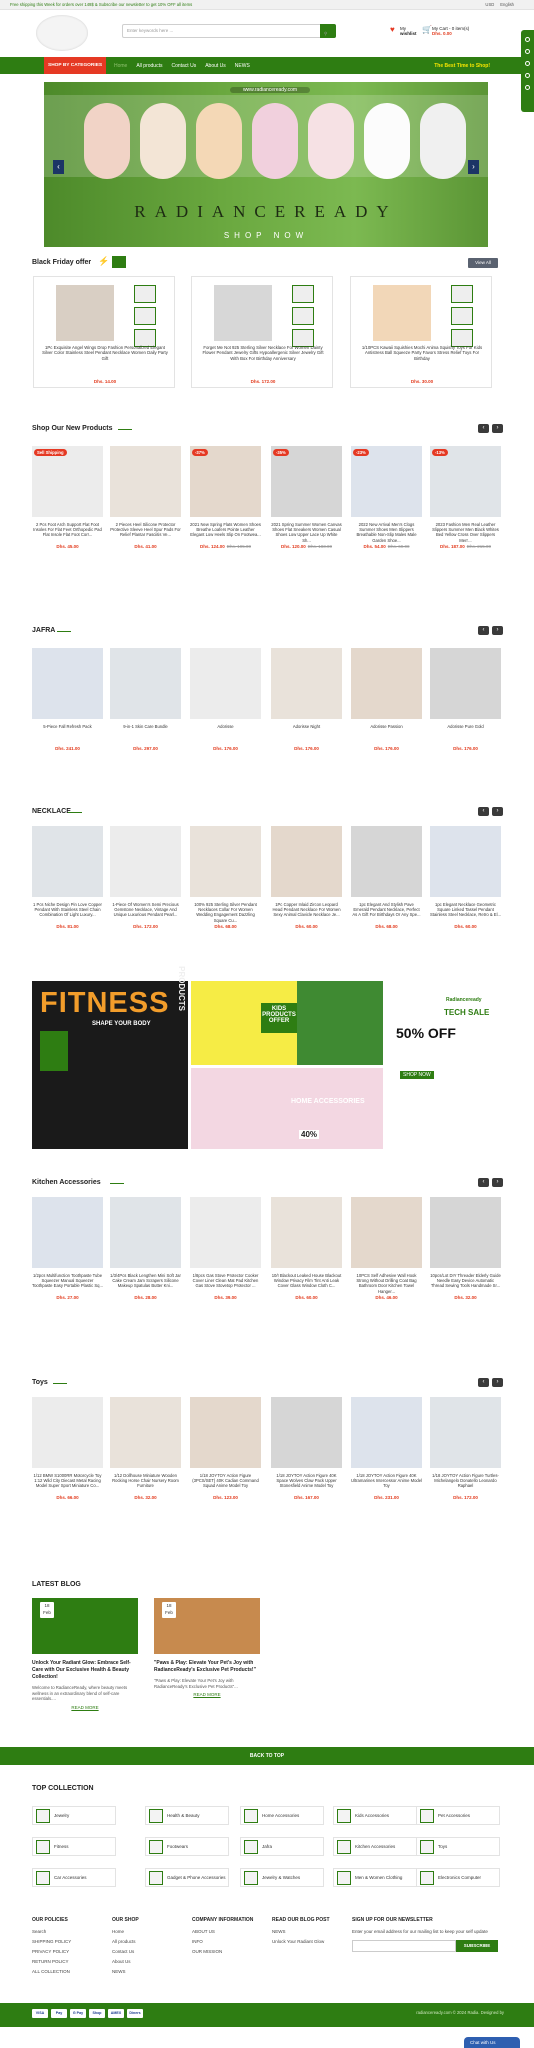  What do you see at coordinates (145, 699) in the screenshot?
I see `product-card: 9-in-1 Skin Care Bundle Dhs. 297.00` at bounding box center [145, 699].